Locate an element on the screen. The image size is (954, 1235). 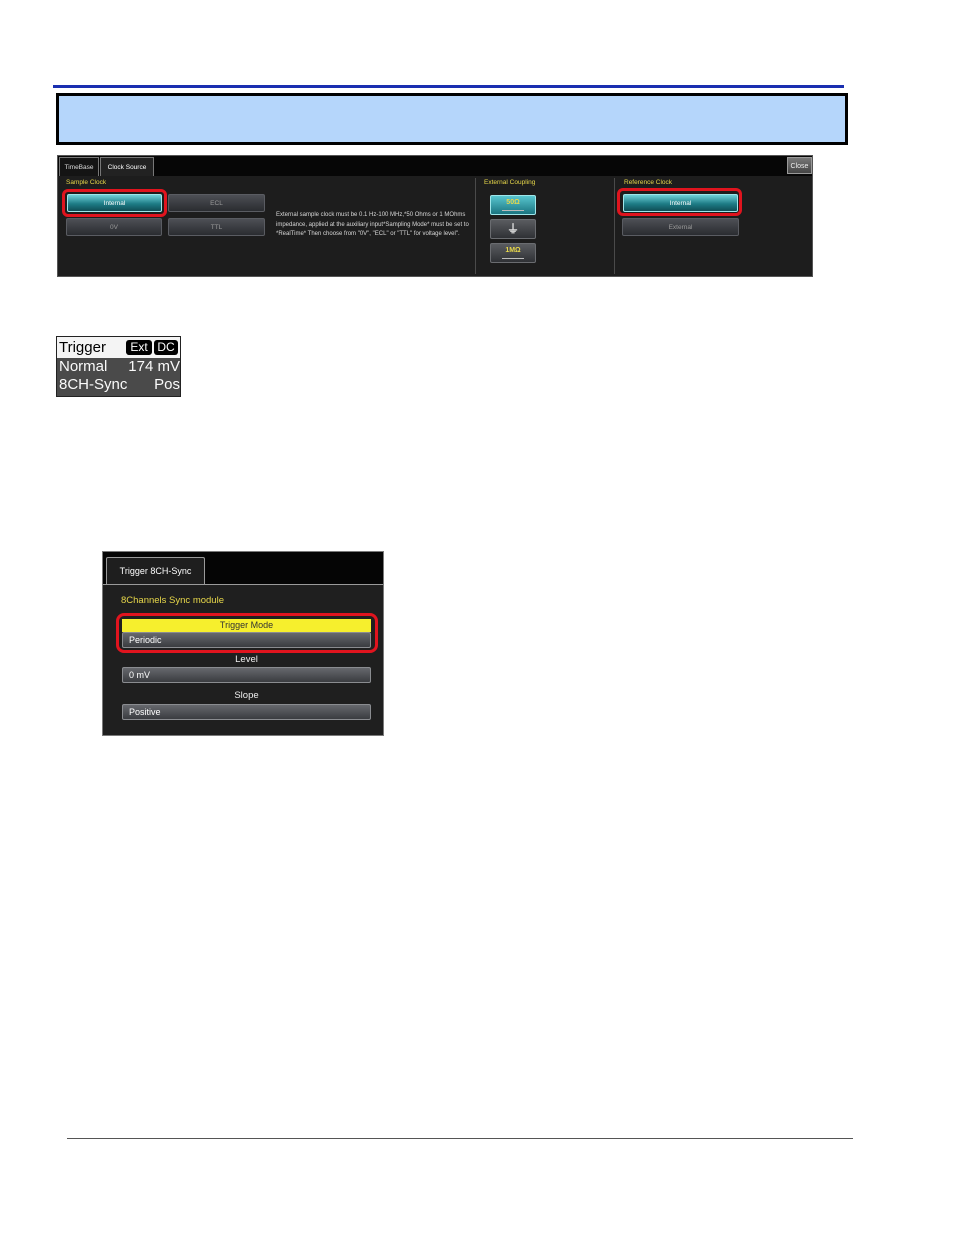
tab-bar: TimeBase Clock Source Close is located at coordinates (435, 166).